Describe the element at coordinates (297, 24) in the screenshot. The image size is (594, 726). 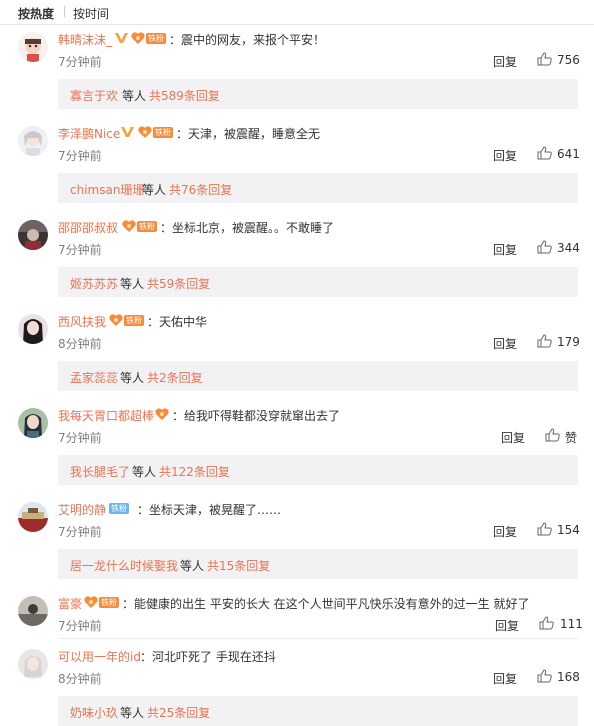
I see `tabs-divider` at that location.